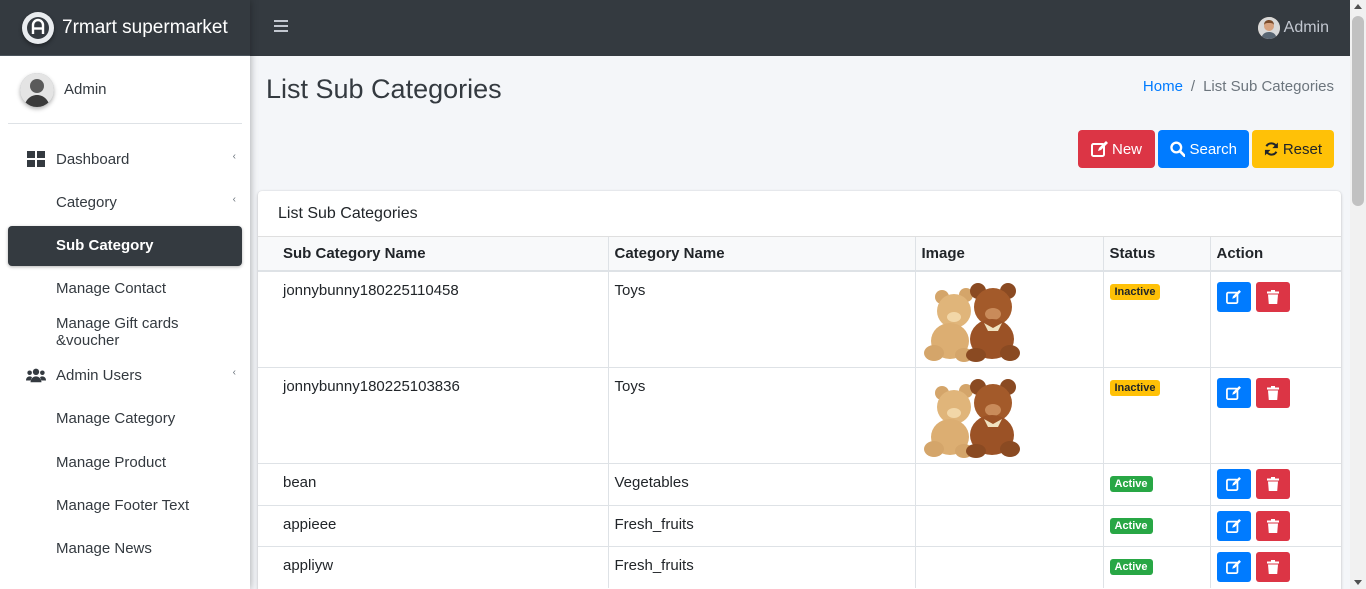  Describe the element at coordinates (1358, 6) in the screenshot. I see `scroll-up-arrow-icon` at that location.